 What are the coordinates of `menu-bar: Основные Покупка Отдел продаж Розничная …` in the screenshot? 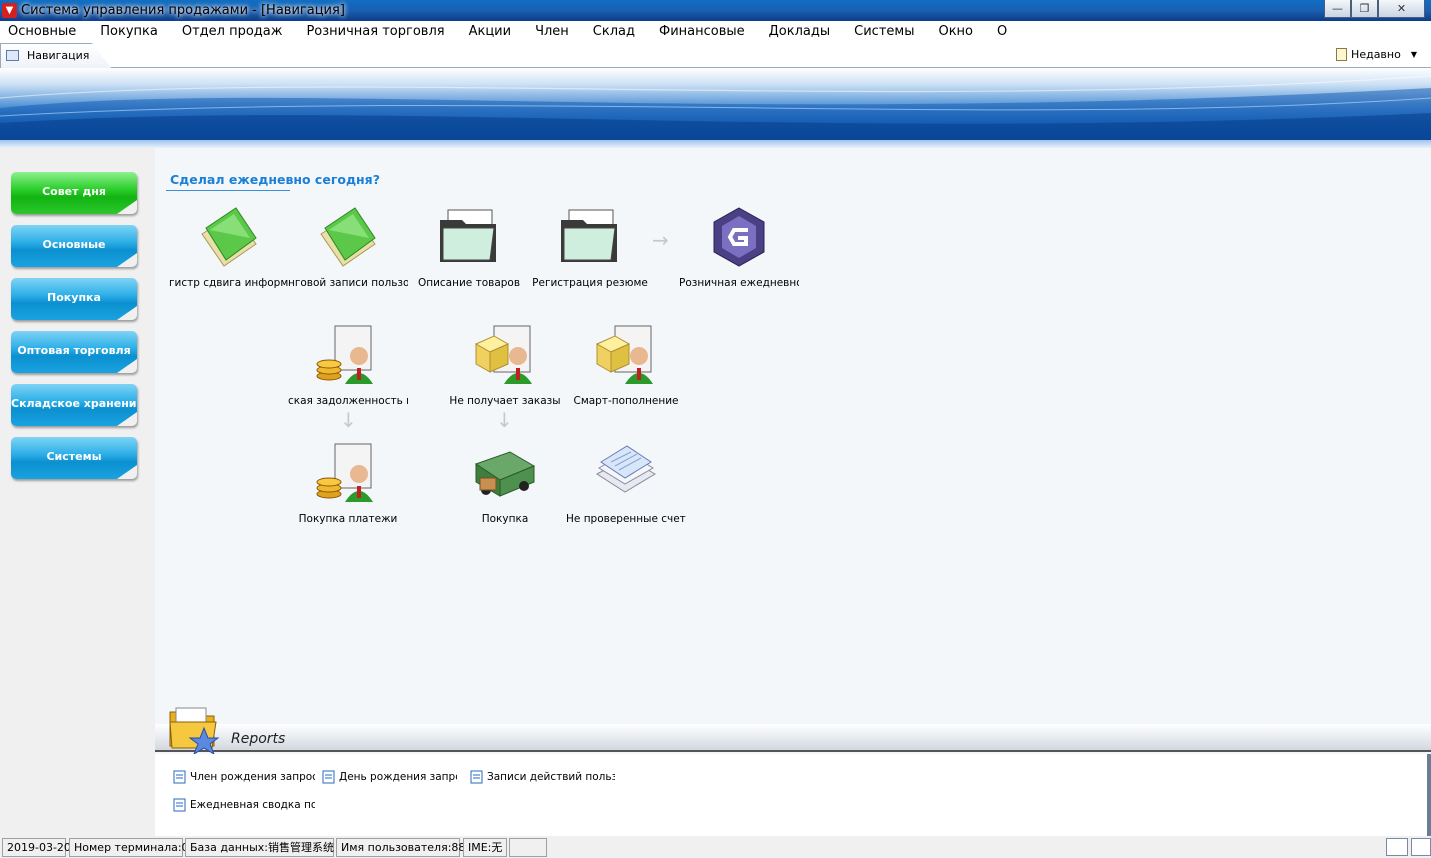 It's located at (715, 31).